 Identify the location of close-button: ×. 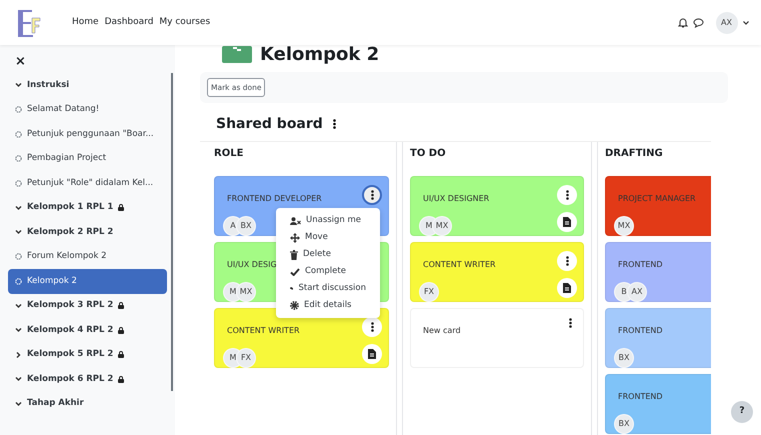
(20, 61).